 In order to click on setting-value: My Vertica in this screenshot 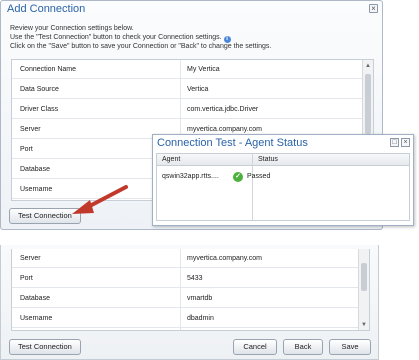, I will do `click(203, 69)`.